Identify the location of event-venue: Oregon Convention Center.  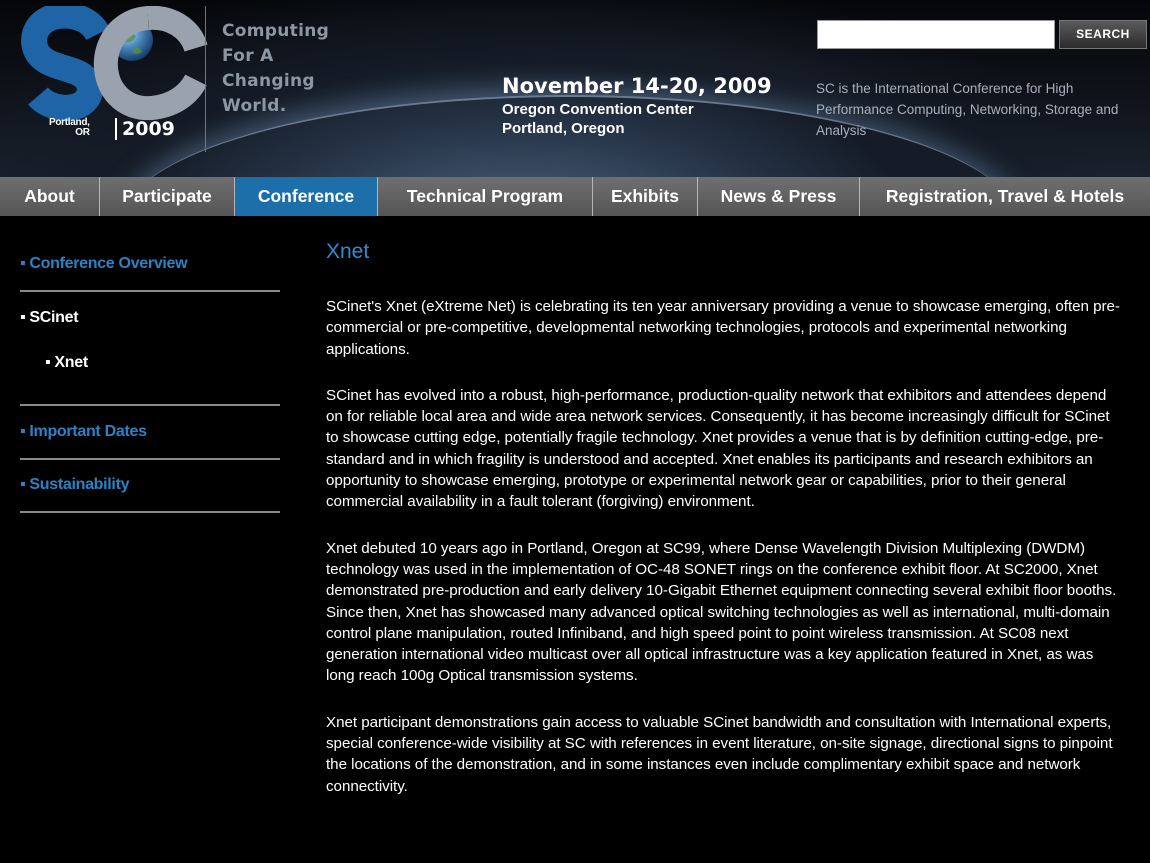
(598, 109).